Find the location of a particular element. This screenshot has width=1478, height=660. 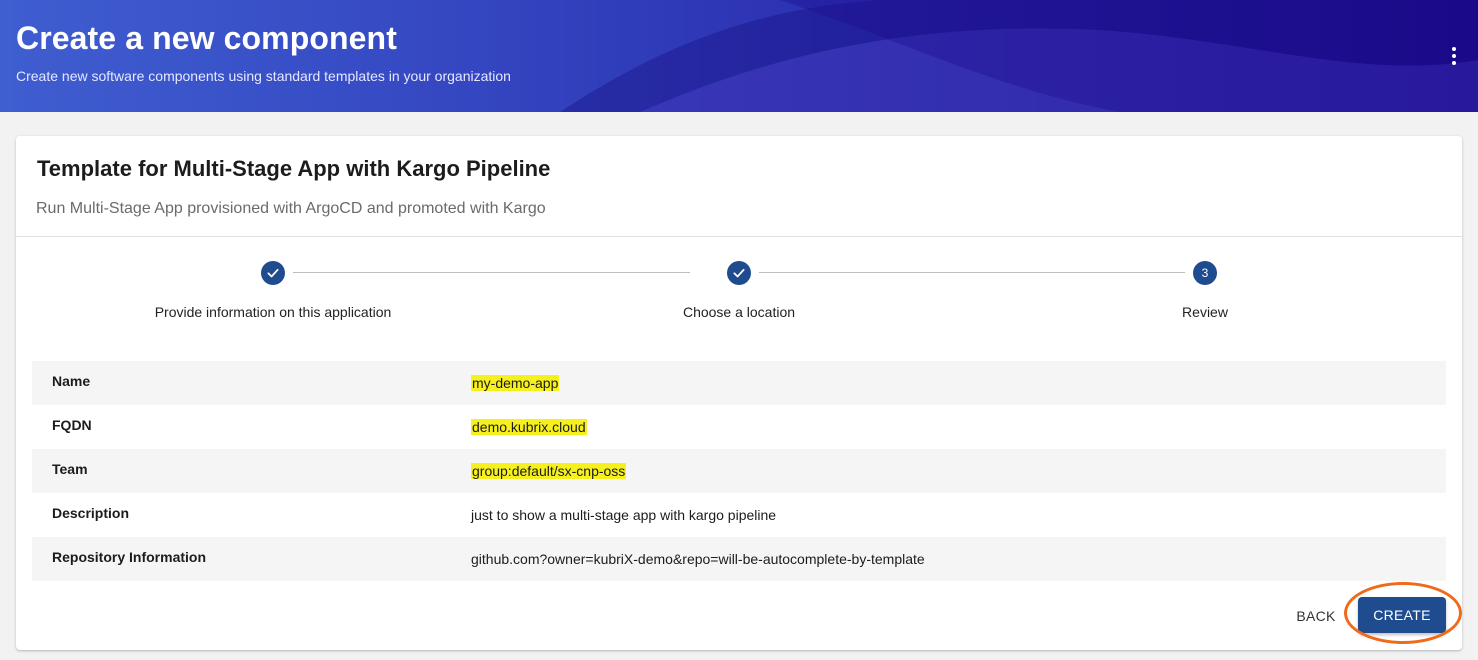

review-value: group:default/sx-cnp-oss is located at coordinates (549, 471).